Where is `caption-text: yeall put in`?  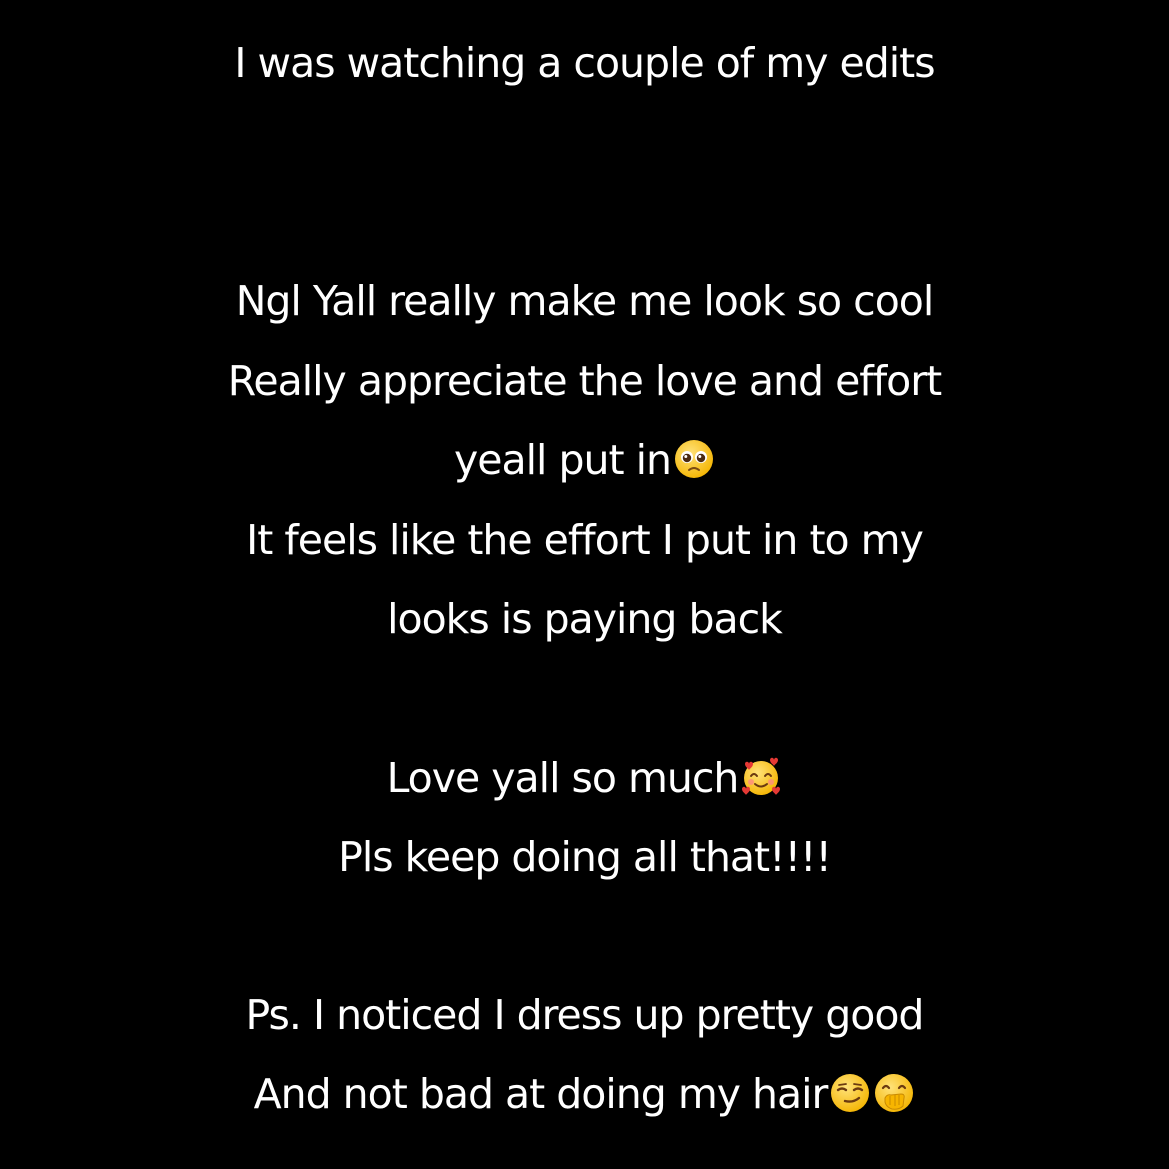 caption-text: yeall put in is located at coordinates (563, 460).